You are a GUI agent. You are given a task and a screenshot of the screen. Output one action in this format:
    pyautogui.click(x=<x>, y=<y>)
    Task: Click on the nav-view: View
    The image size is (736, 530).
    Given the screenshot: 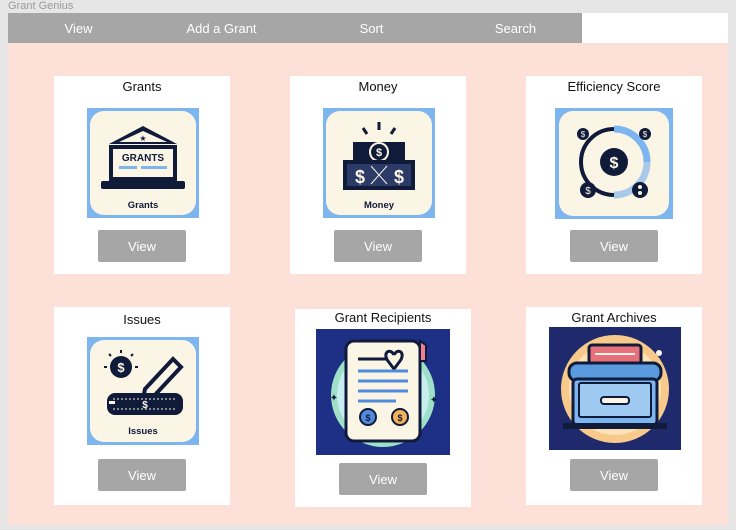 What is the action you would take?
    pyautogui.click(x=78, y=28)
    